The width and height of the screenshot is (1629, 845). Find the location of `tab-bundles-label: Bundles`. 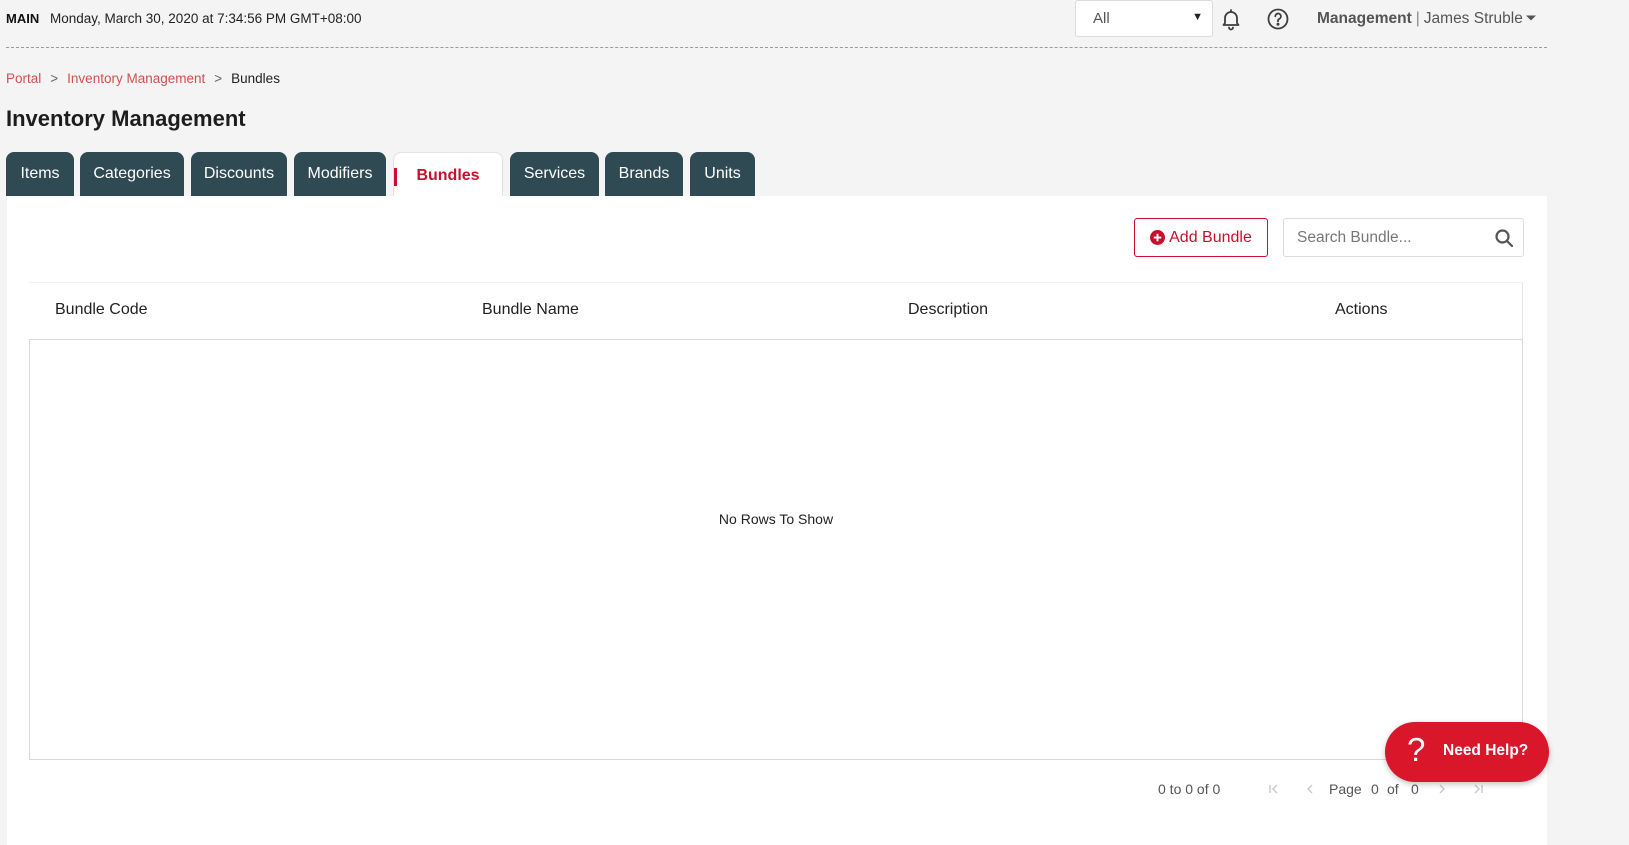

tab-bundles-label: Bundles is located at coordinates (448, 175).